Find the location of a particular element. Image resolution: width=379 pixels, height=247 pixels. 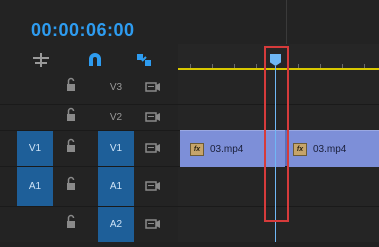

track-row-a1: A1 A1 is located at coordinates (89, 186).